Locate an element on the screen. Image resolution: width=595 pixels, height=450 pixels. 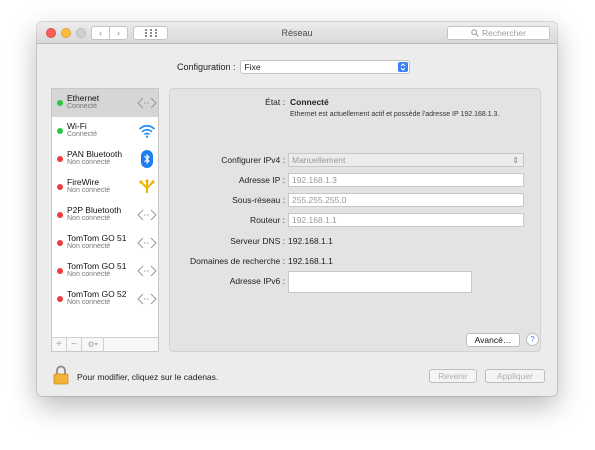
dns-server-label: Serveur DNS : is located at coordinates (257, 241).